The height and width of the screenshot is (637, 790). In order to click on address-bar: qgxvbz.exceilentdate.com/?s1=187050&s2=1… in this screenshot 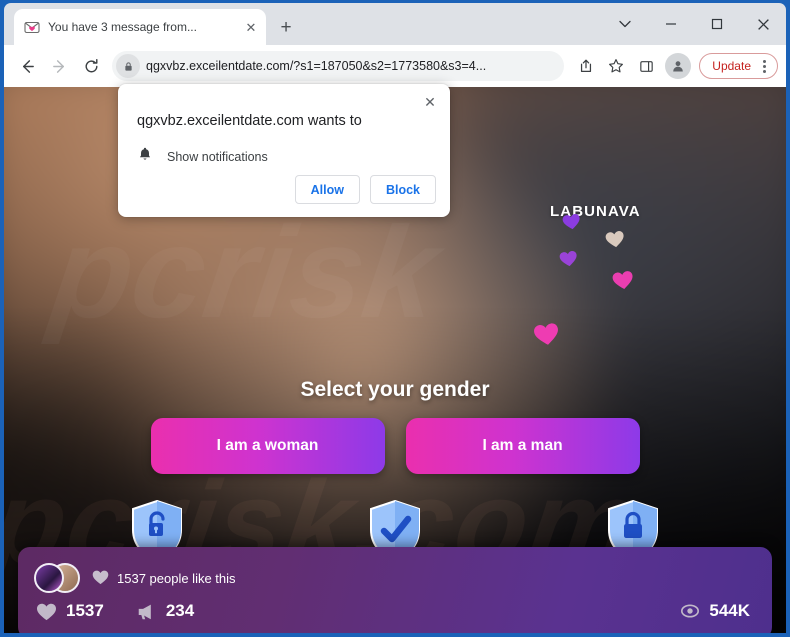, I will do `click(338, 66)`.